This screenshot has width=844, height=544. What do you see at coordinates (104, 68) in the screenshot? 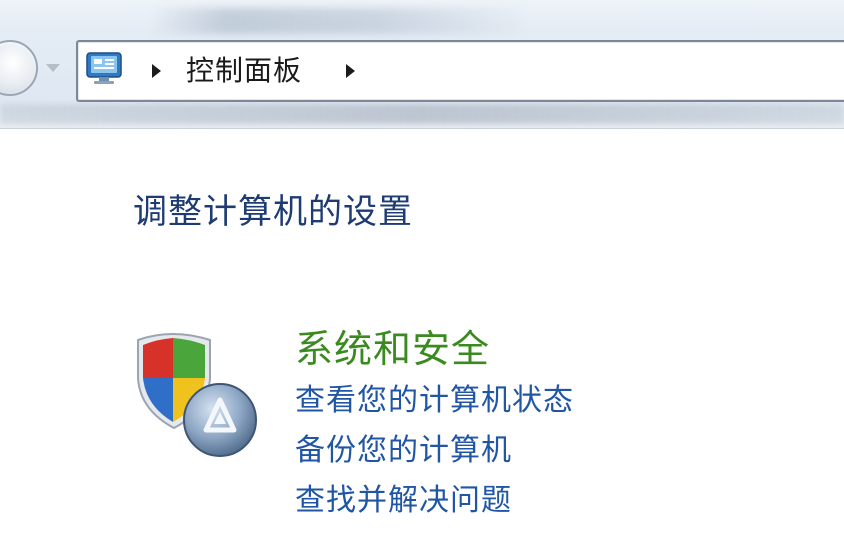
I see `control-panel-icon` at bounding box center [104, 68].